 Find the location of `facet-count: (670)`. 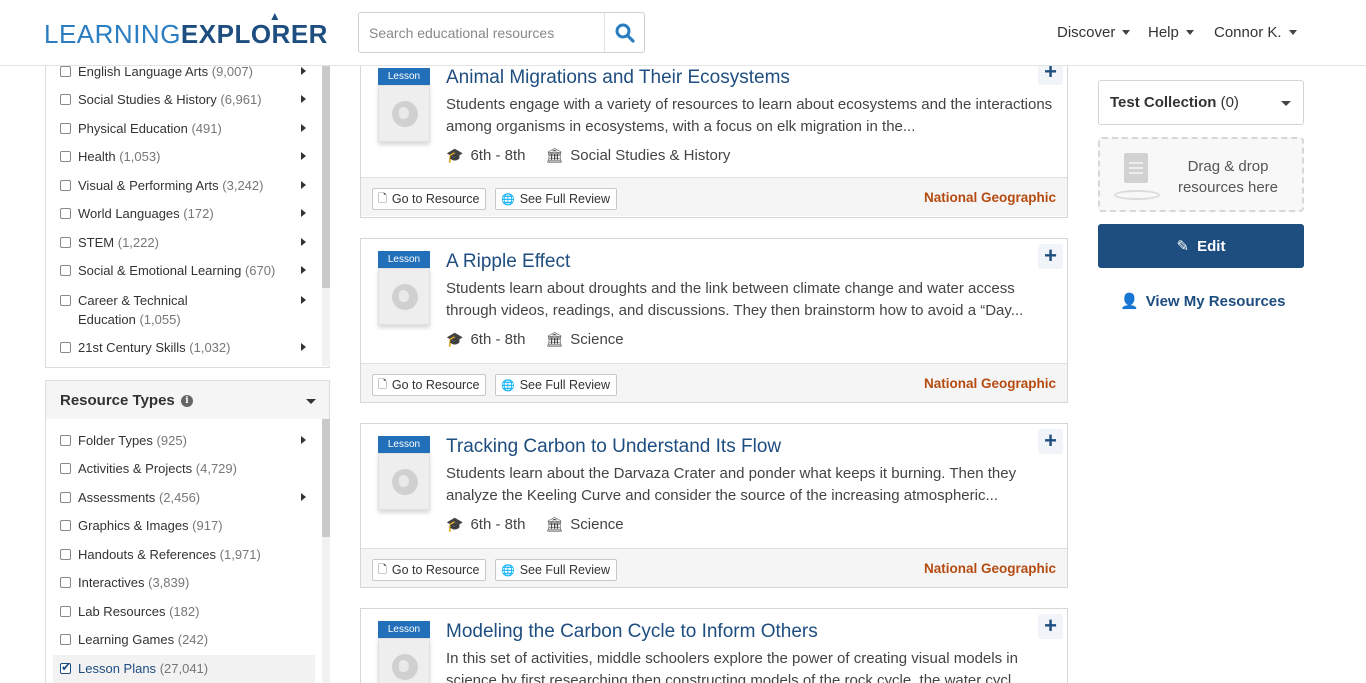

facet-count: (670) is located at coordinates (260, 270).